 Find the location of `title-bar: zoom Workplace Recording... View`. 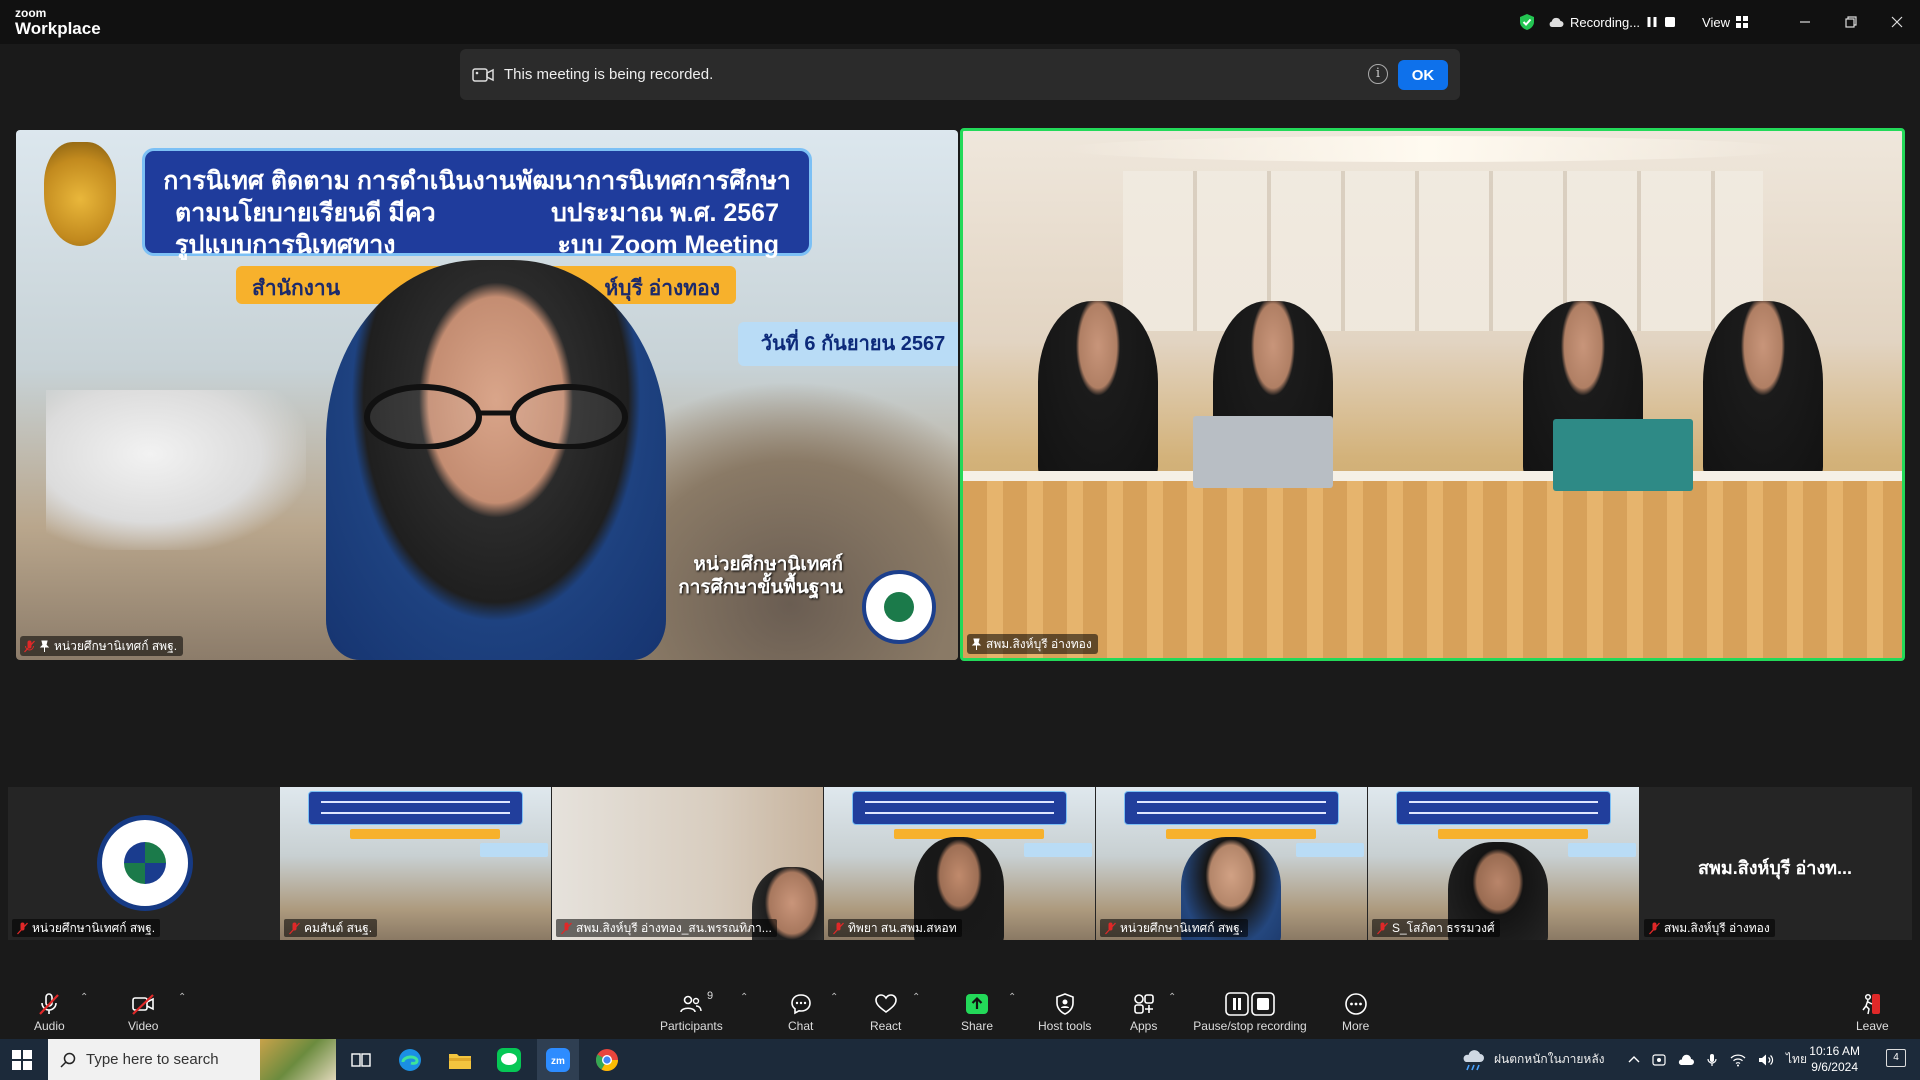

title-bar: zoom Workplace Recording... View is located at coordinates (960, 22).